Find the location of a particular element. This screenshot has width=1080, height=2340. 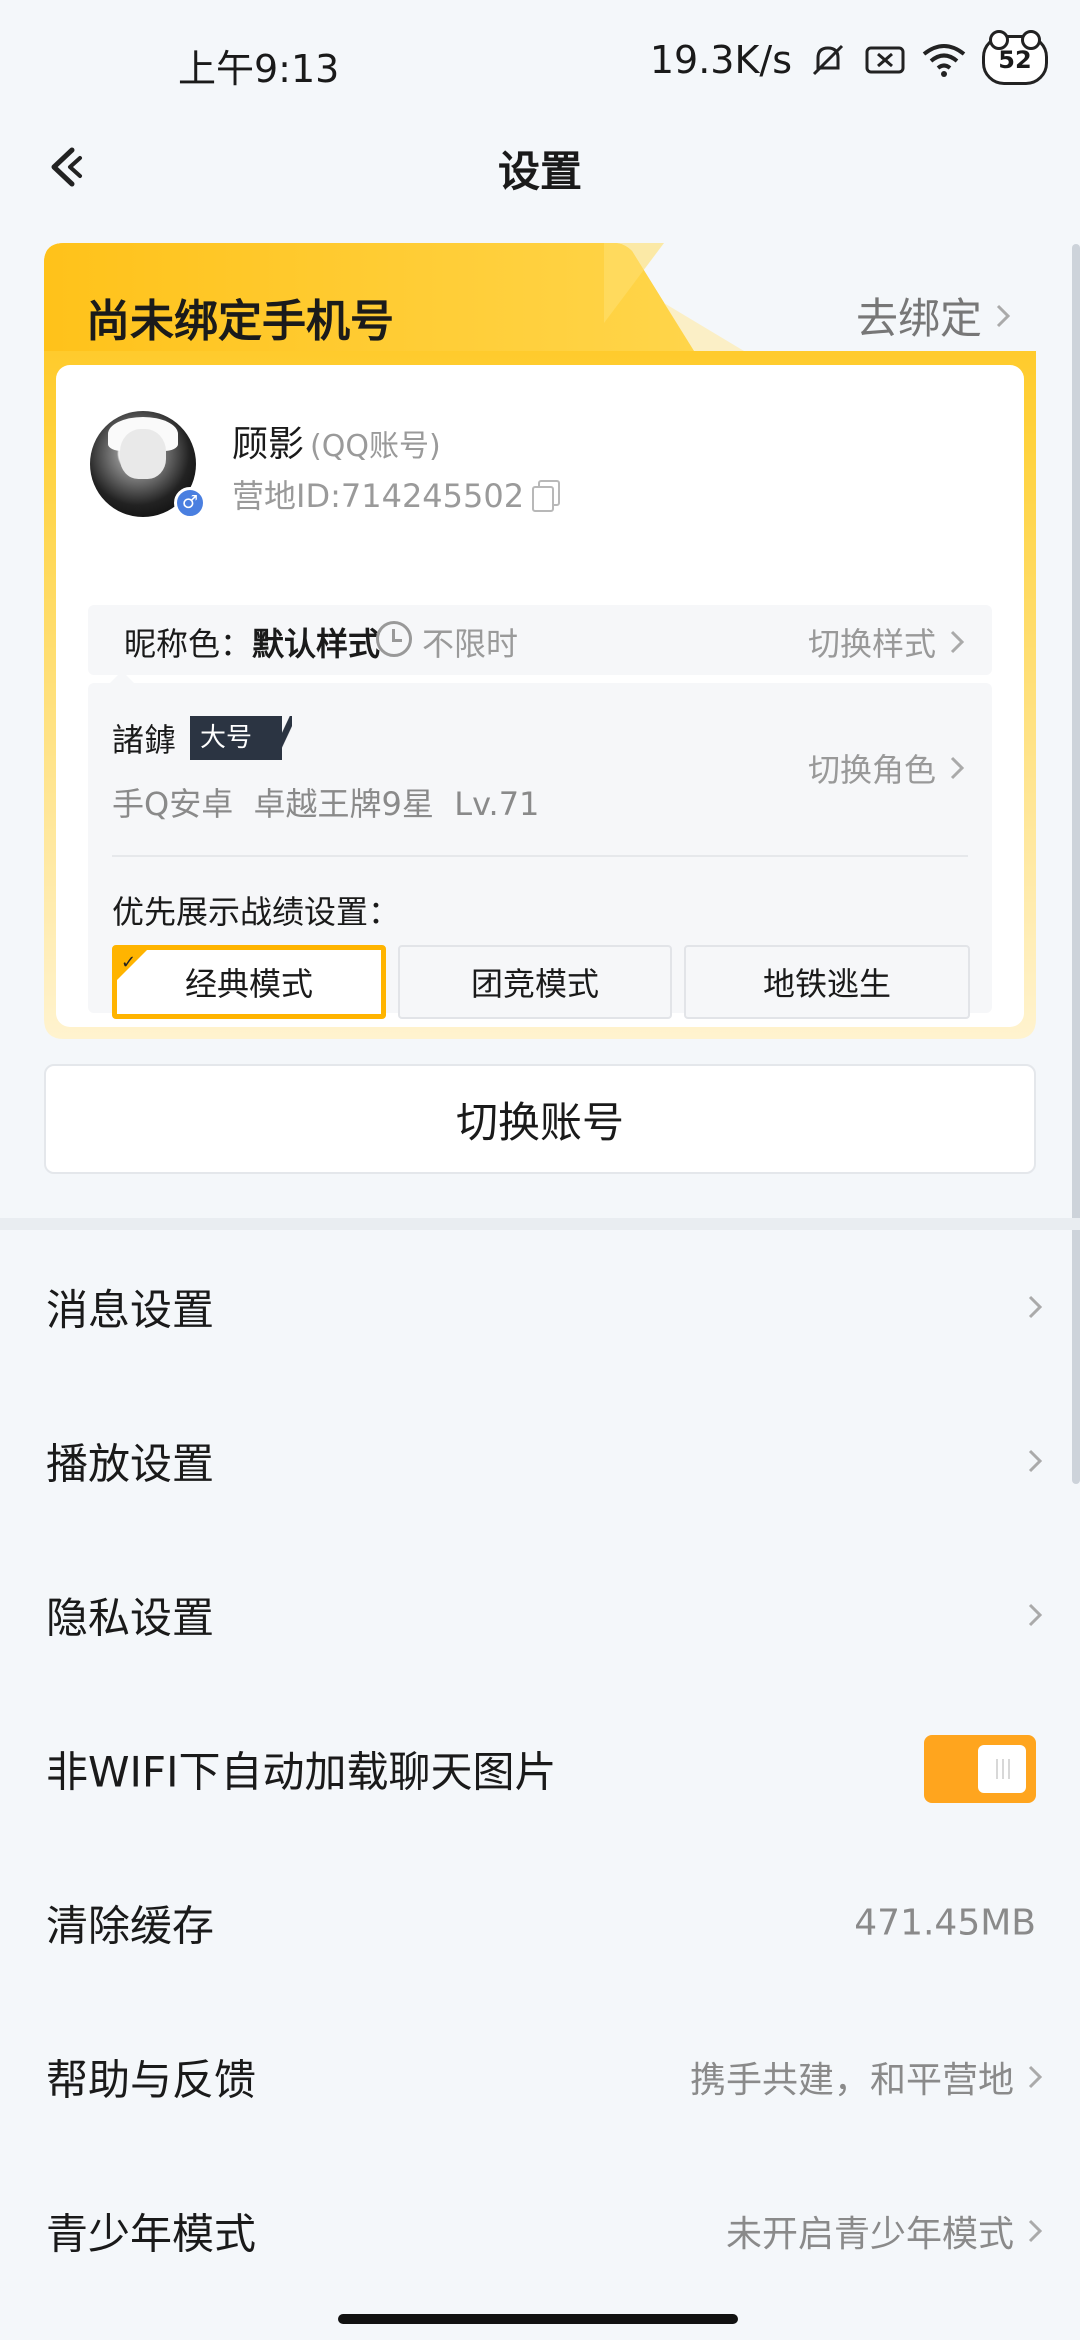

mode-label: 地铁逃生 is located at coordinates (826, 984).